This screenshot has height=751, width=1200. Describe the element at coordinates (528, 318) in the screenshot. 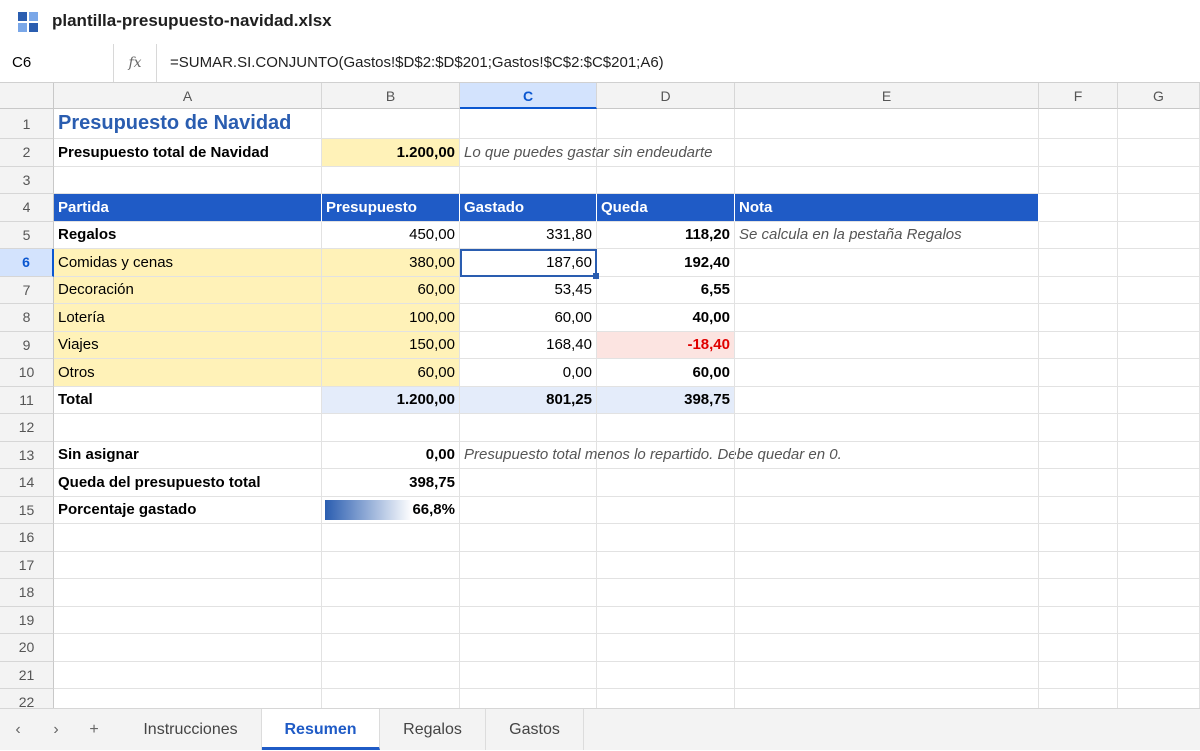

I see `cell-c8: 60,00` at that location.